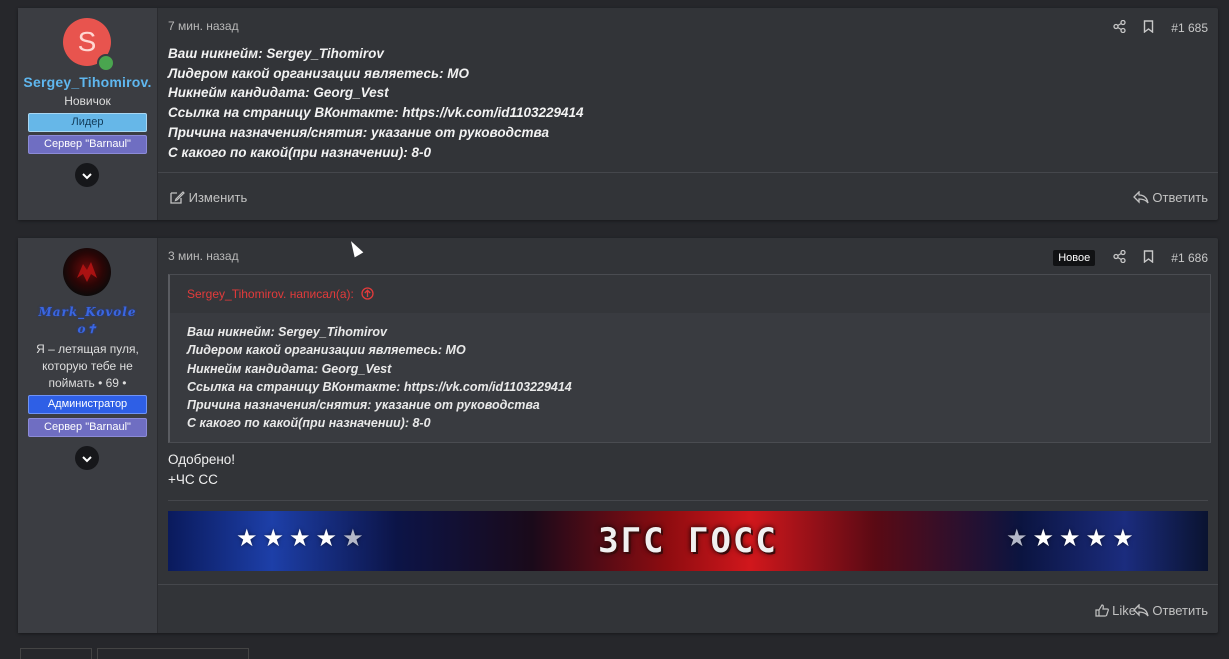 The image size is (1229, 659). What do you see at coordinates (87, 349) in the screenshot?
I see `user-title-line: Я – летящая пуля,` at bounding box center [87, 349].